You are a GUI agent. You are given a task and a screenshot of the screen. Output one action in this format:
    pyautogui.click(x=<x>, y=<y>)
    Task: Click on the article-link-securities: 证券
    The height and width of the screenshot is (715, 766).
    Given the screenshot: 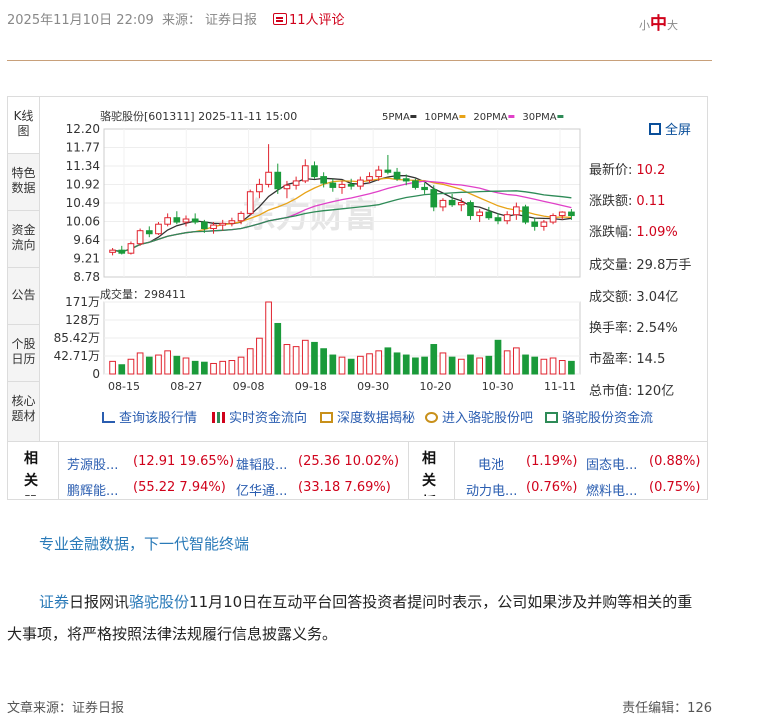 What is the action you would take?
    pyautogui.click(x=54, y=602)
    